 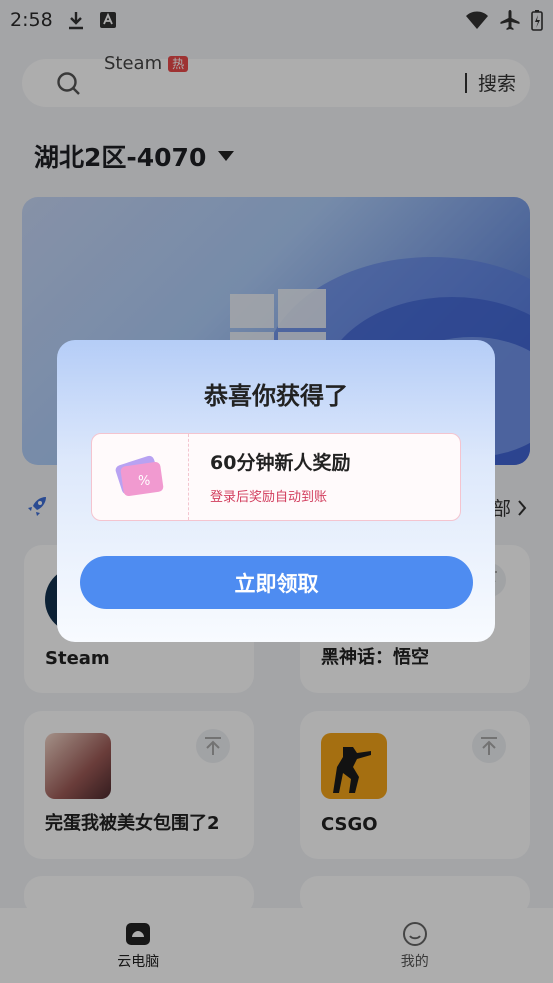 What do you see at coordinates (276, 582) in the screenshot?
I see `claim-button: 立即领取` at bounding box center [276, 582].